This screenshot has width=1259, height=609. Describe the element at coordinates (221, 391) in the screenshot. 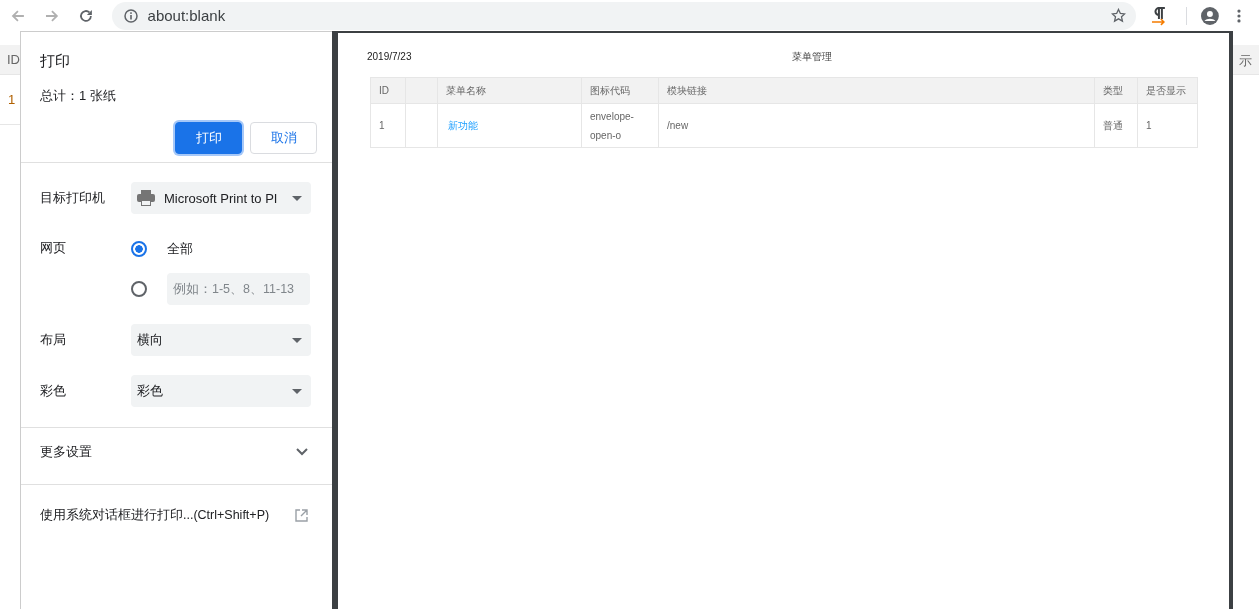

I see `color-dropdown: 彩色` at that location.